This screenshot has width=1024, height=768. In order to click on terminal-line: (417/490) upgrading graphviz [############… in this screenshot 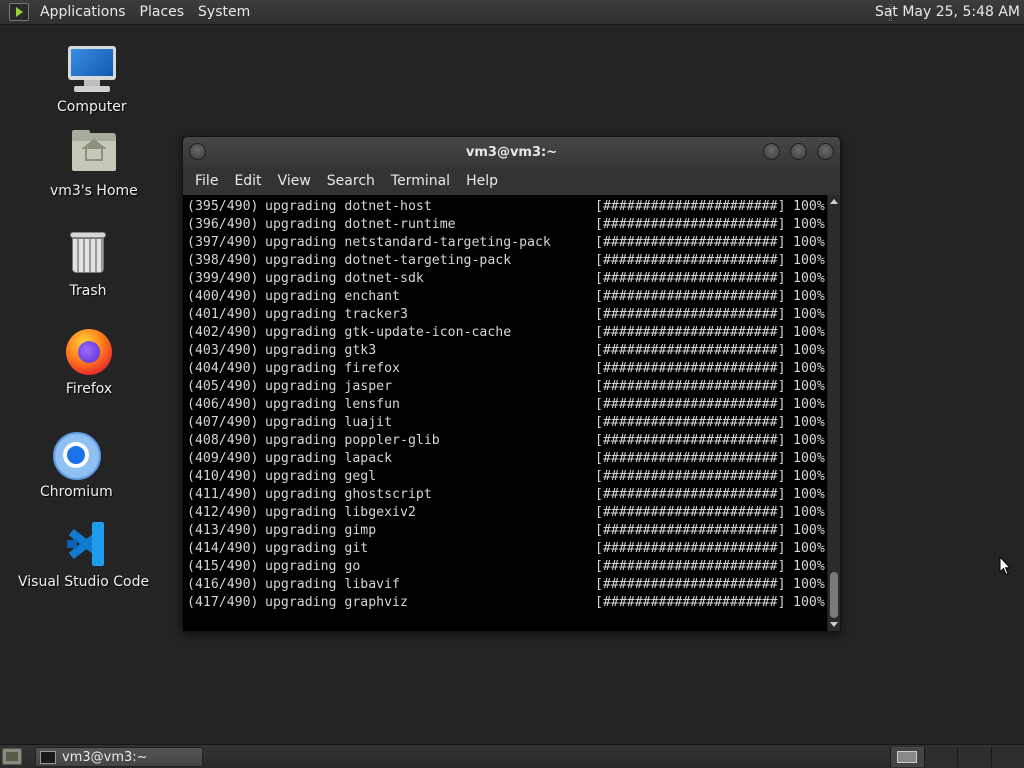, I will do `click(507, 603)`.